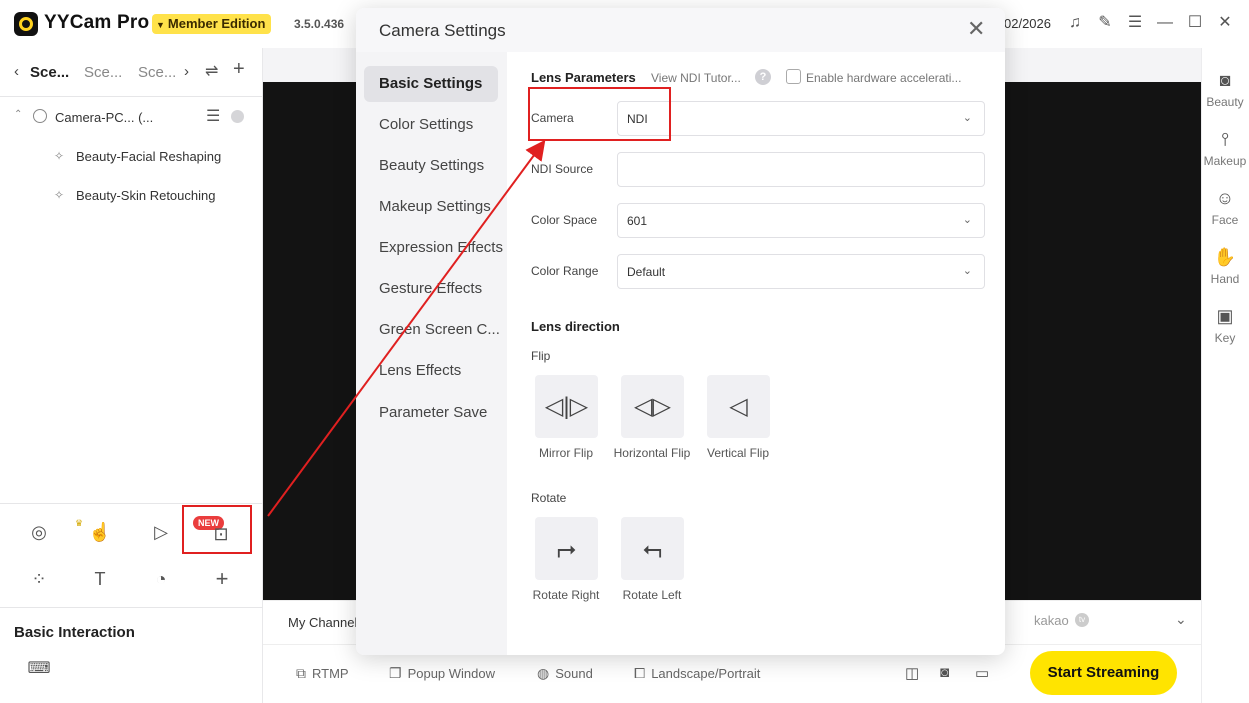 The width and height of the screenshot is (1249, 703). What do you see at coordinates (1165, 23) in the screenshot?
I see `minimize-icon: —` at bounding box center [1165, 23].